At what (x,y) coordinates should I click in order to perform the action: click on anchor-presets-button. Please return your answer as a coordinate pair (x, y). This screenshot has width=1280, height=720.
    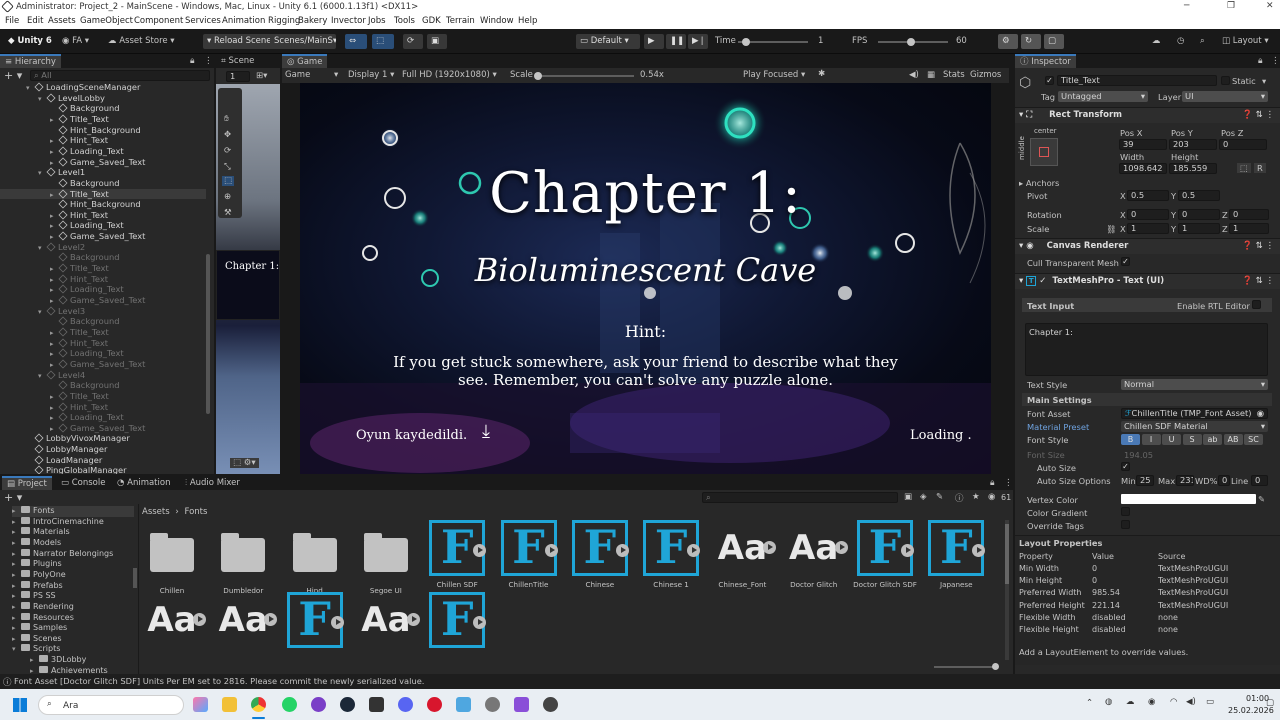
    Looking at the image, I should click on (1044, 152).